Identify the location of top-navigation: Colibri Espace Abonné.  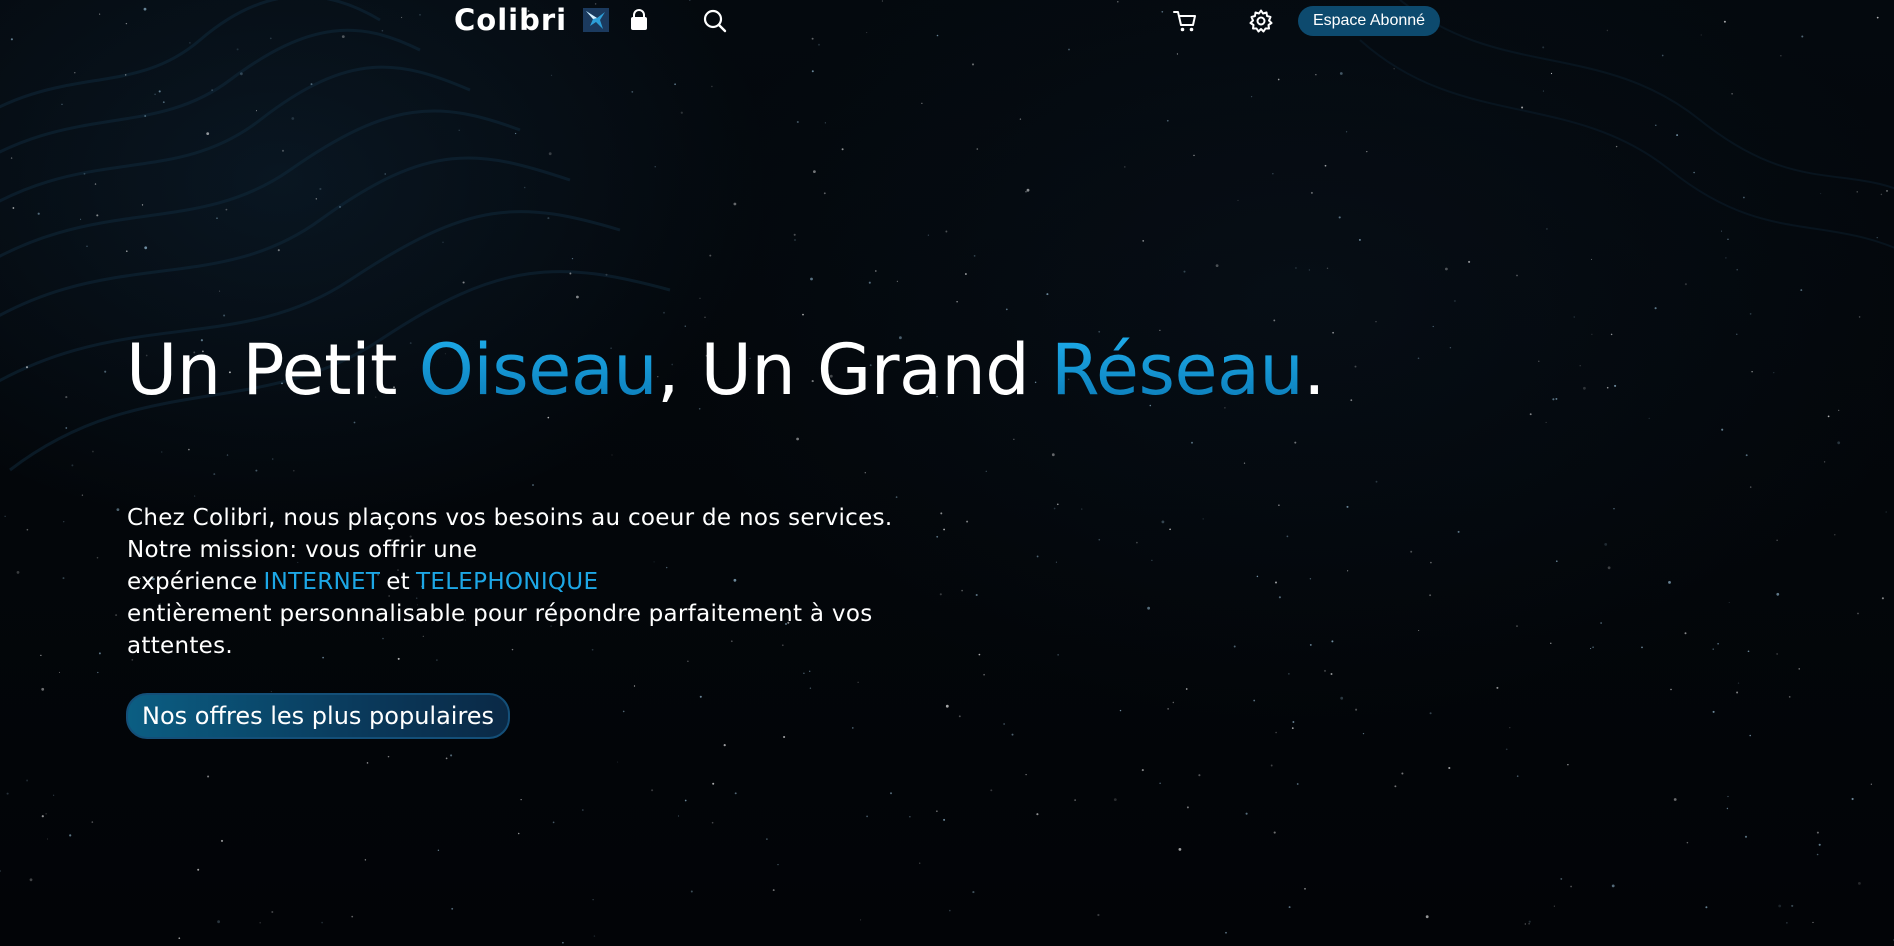
(947, 22).